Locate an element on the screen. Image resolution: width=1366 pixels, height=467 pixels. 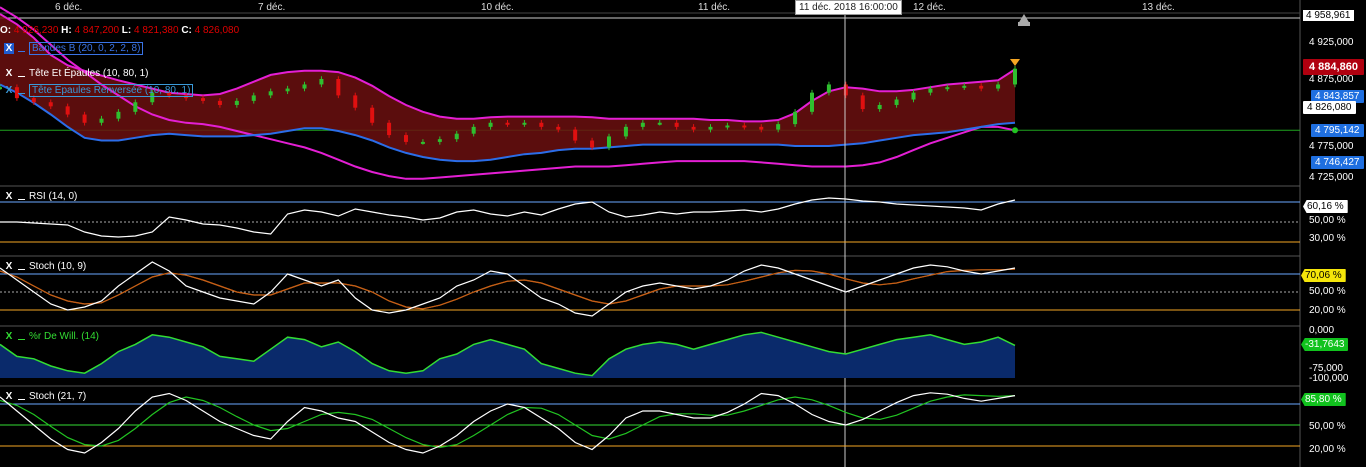
date-label: 13 déc. is located at coordinates (1158, 7).